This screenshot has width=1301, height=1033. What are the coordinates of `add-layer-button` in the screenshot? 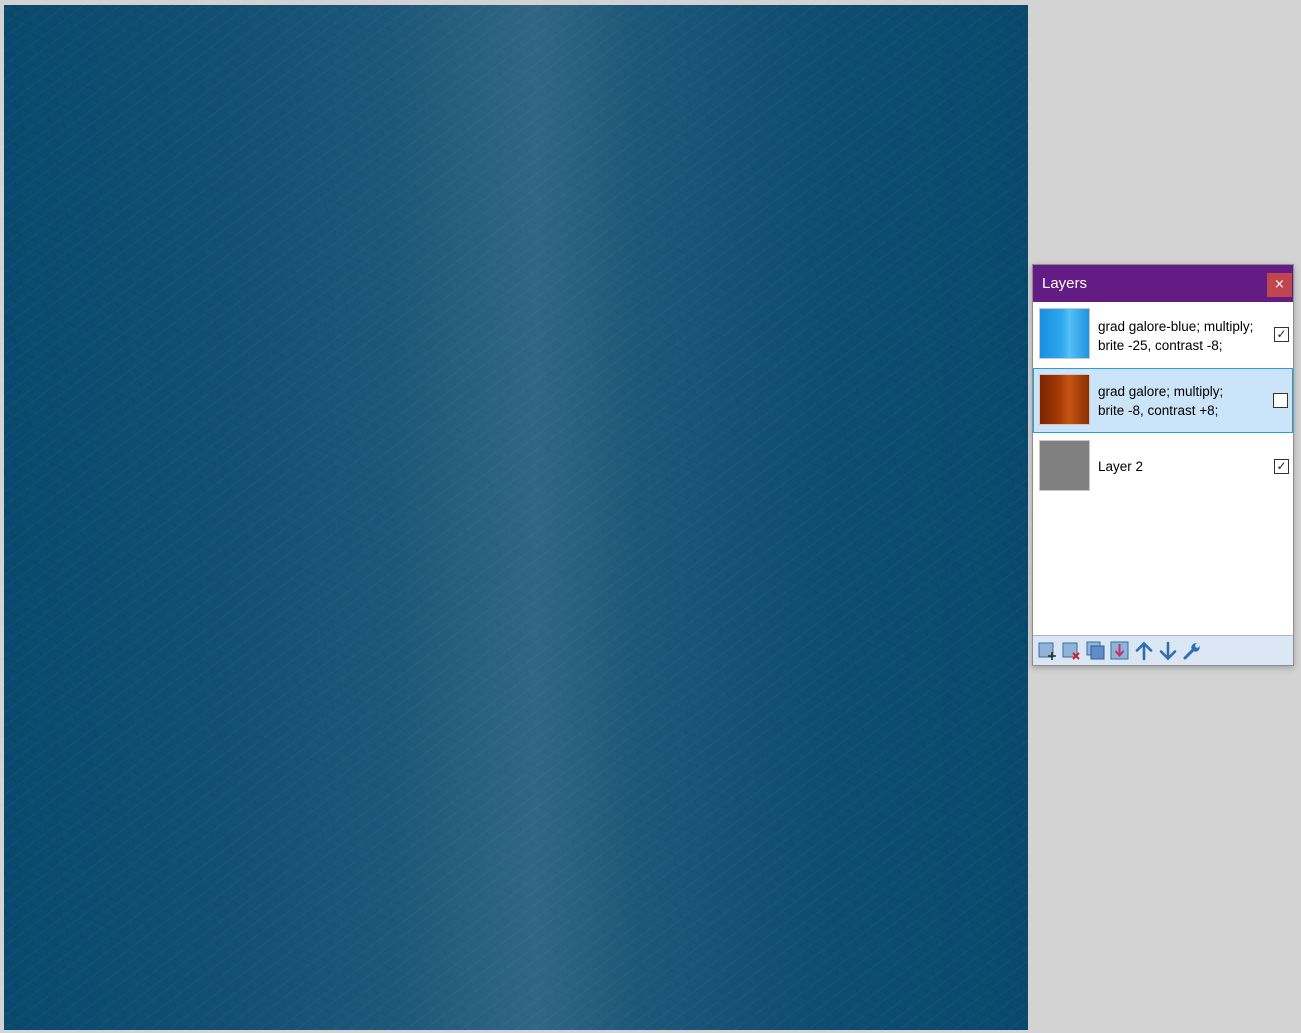 It's located at (1048, 651).